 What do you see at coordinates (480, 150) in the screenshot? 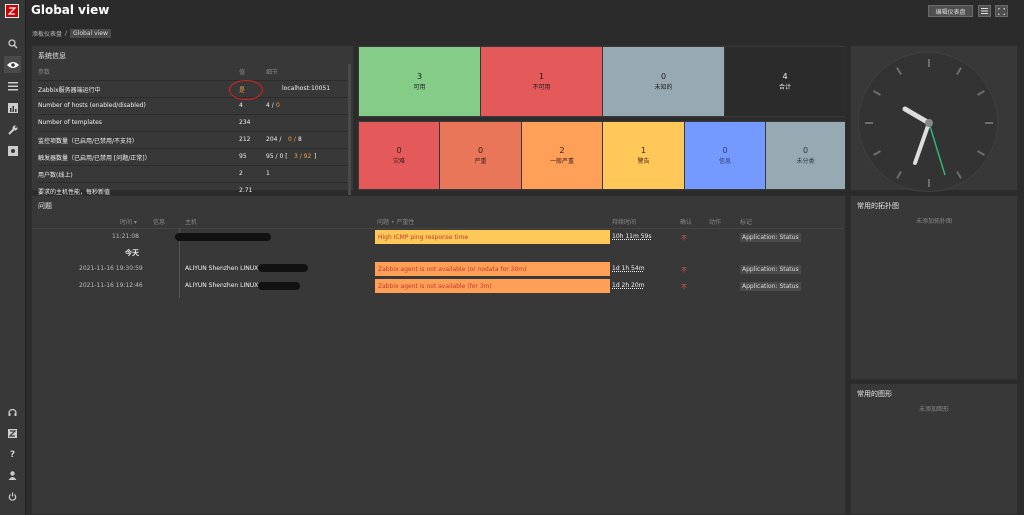
I see `high-count: 0` at bounding box center [480, 150].